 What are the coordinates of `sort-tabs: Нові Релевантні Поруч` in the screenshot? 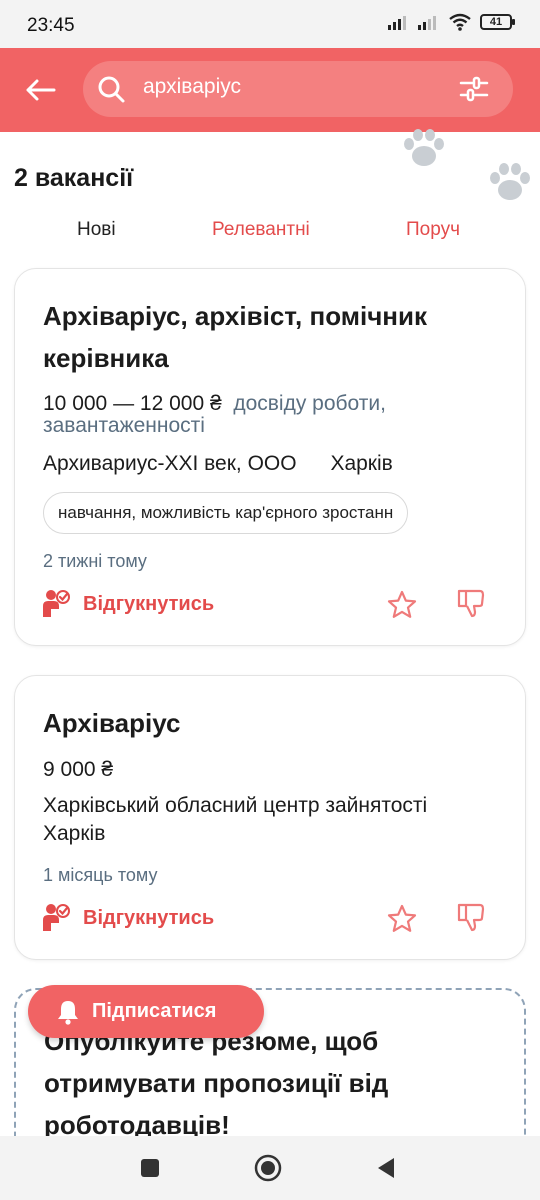 It's located at (270, 233).